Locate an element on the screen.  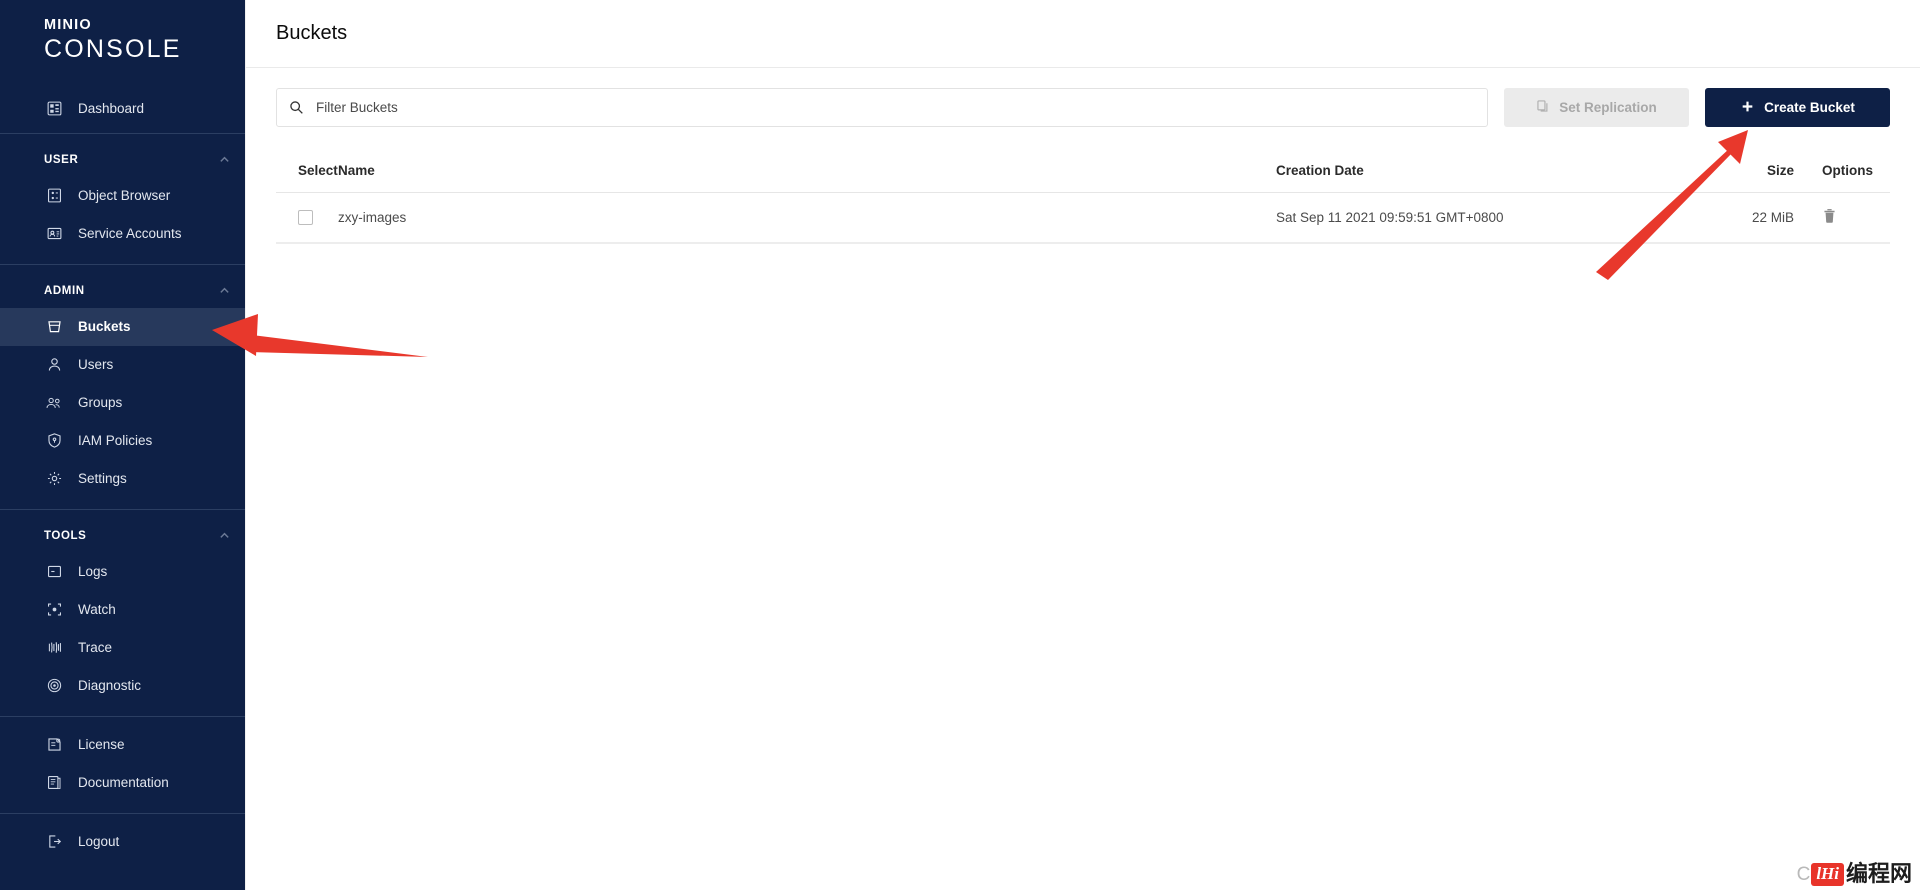
sidebar-section-title: USER is located at coordinates (61, 159).